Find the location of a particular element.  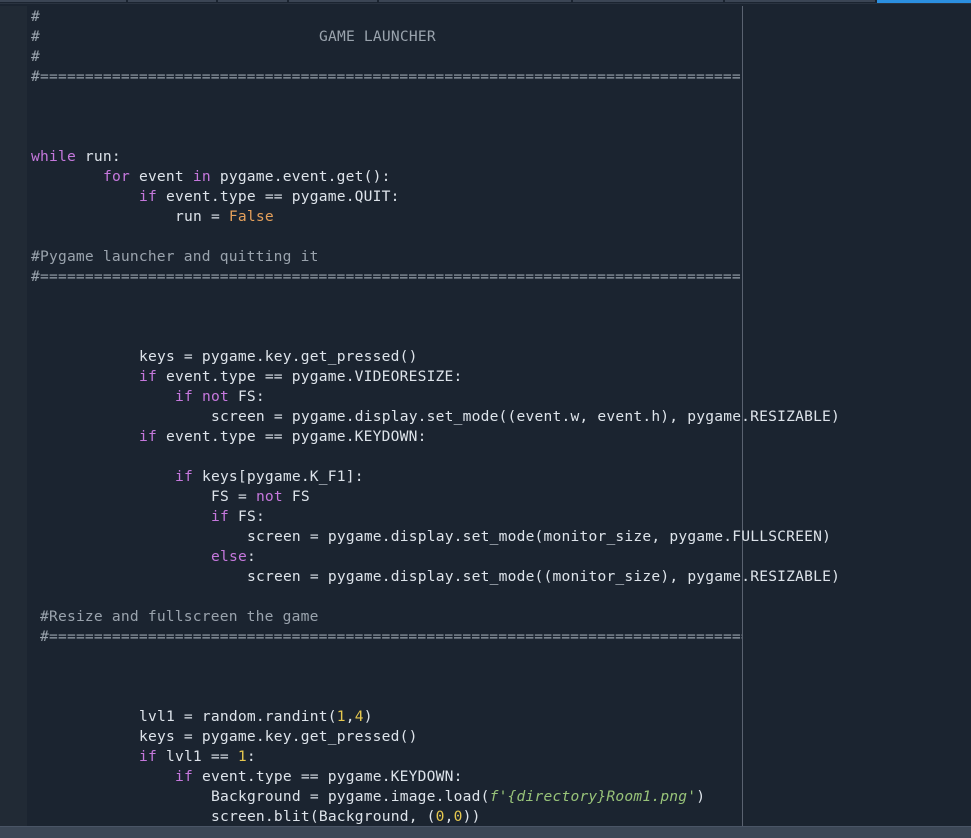

code-text: keys[pygame.K_F1]: is located at coordinates (278, 476).